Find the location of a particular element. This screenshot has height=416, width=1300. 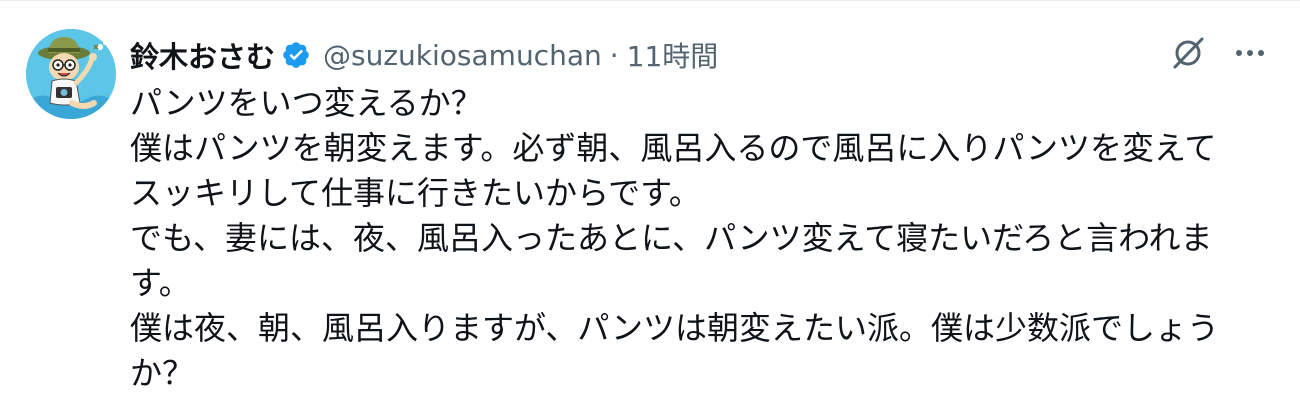

tweet-text-line: パンツをいつ変えるか？ is located at coordinates (306, 103).